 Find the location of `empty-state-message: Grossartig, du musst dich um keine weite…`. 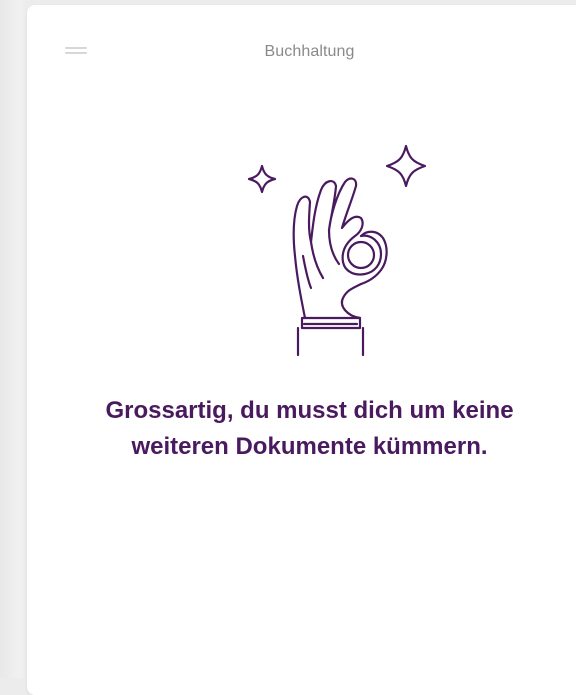

empty-state-message: Grossartig, du musst dich um keine weite… is located at coordinates (309, 428).